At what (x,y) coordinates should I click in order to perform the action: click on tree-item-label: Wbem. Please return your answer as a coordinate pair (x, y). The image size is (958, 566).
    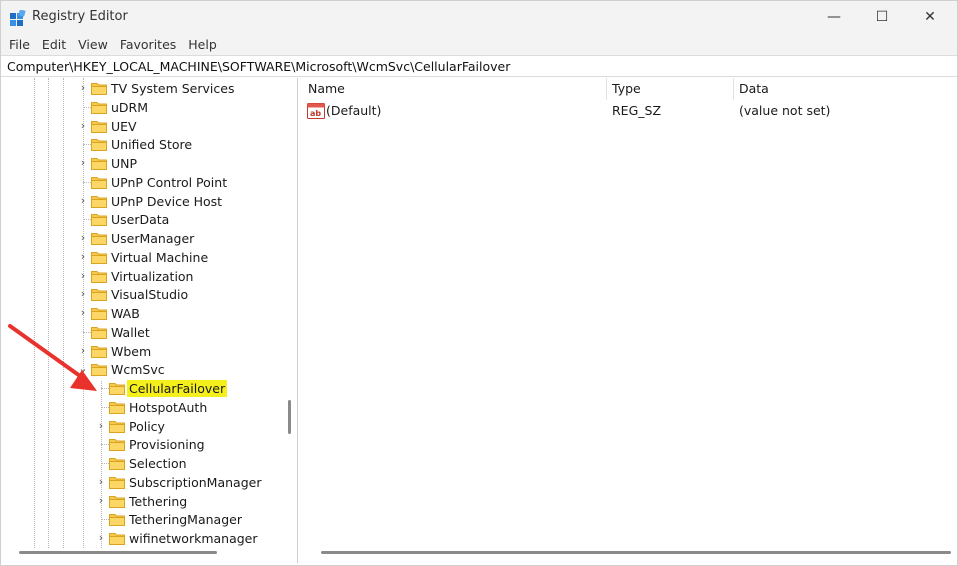
    Looking at the image, I should click on (131, 351).